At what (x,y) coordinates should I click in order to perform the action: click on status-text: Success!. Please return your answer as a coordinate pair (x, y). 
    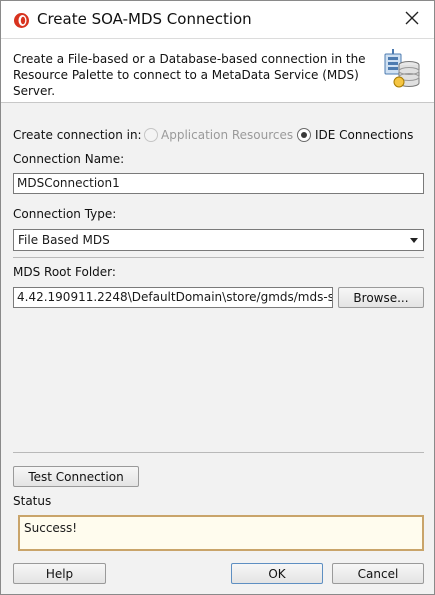
    Looking at the image, I should click on (51, 528).